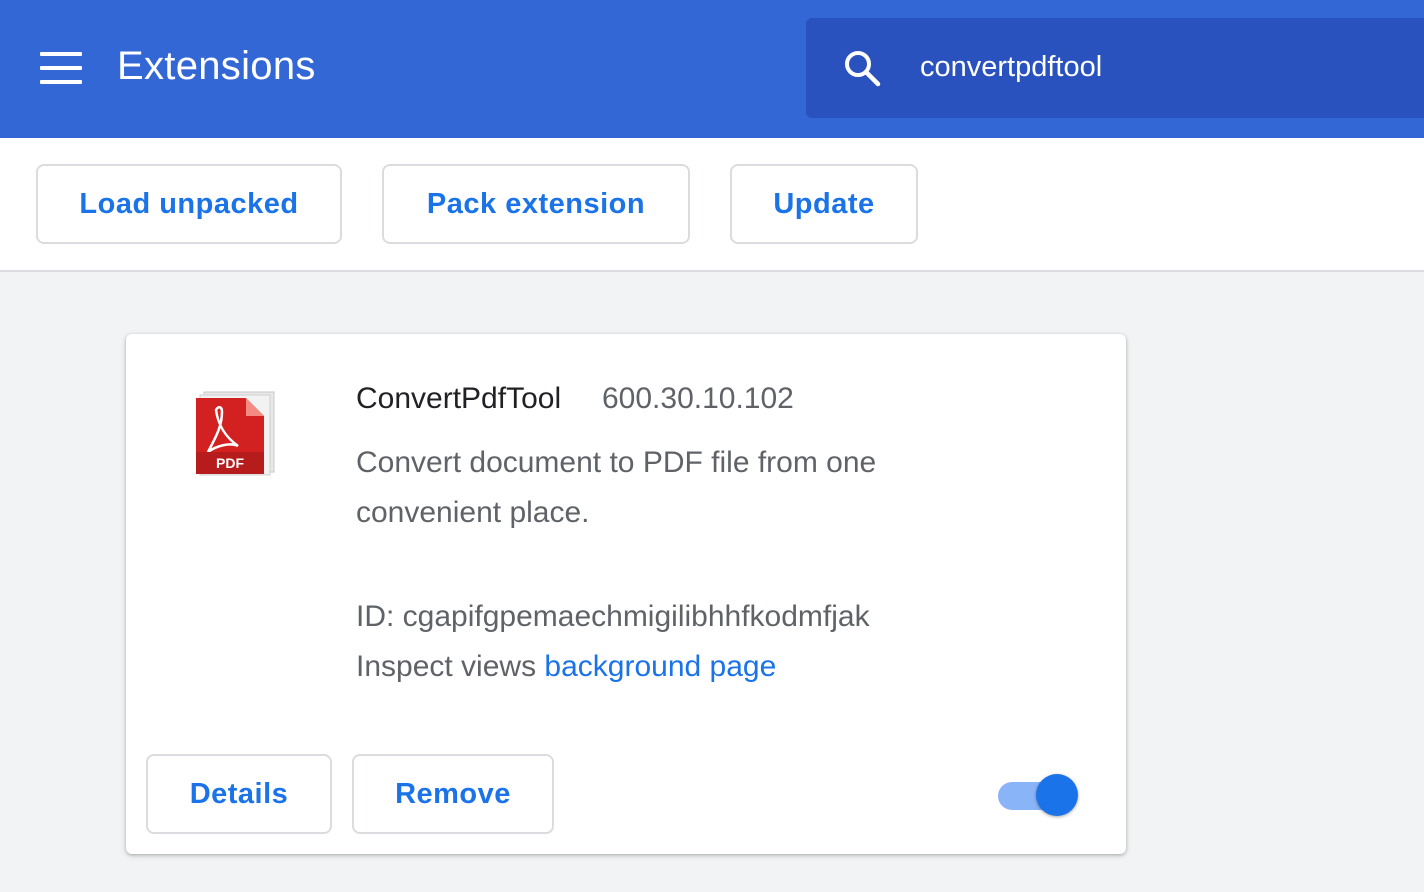  Describe the element at coordinates (235, 433) in the screenshot. I see `pdf-file-icon: PDF` at that location.